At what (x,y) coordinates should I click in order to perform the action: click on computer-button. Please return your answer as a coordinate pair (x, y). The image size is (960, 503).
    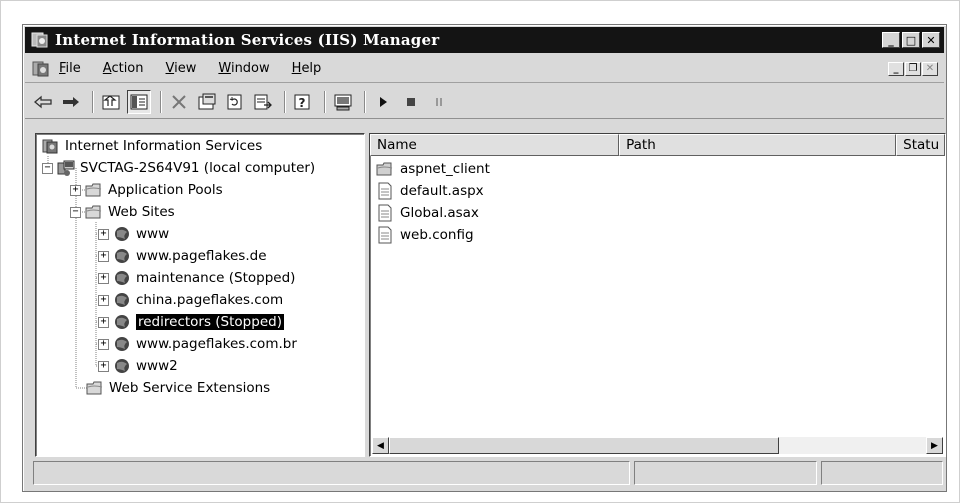
    Looking at the image, I should click on (343, 102).